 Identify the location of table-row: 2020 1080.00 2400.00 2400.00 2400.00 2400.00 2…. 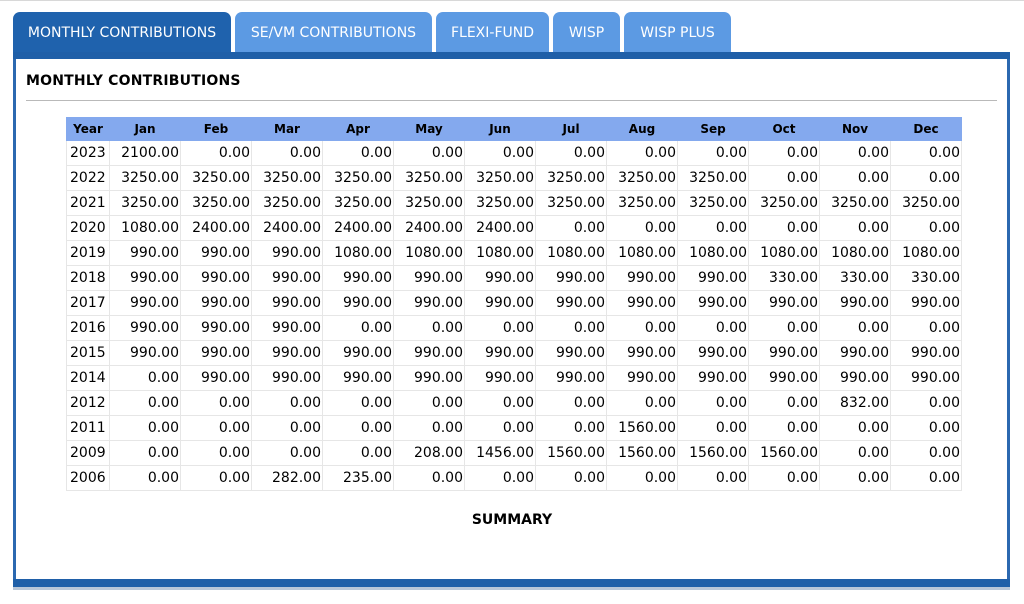
(514, 228).